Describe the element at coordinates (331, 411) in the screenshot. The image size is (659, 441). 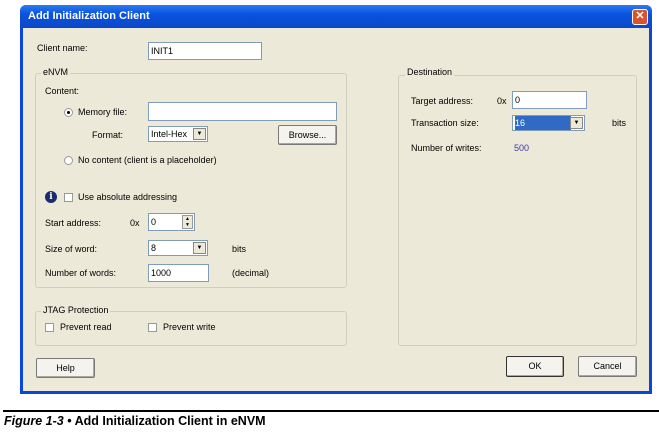
I see `caption-rule` at that location.